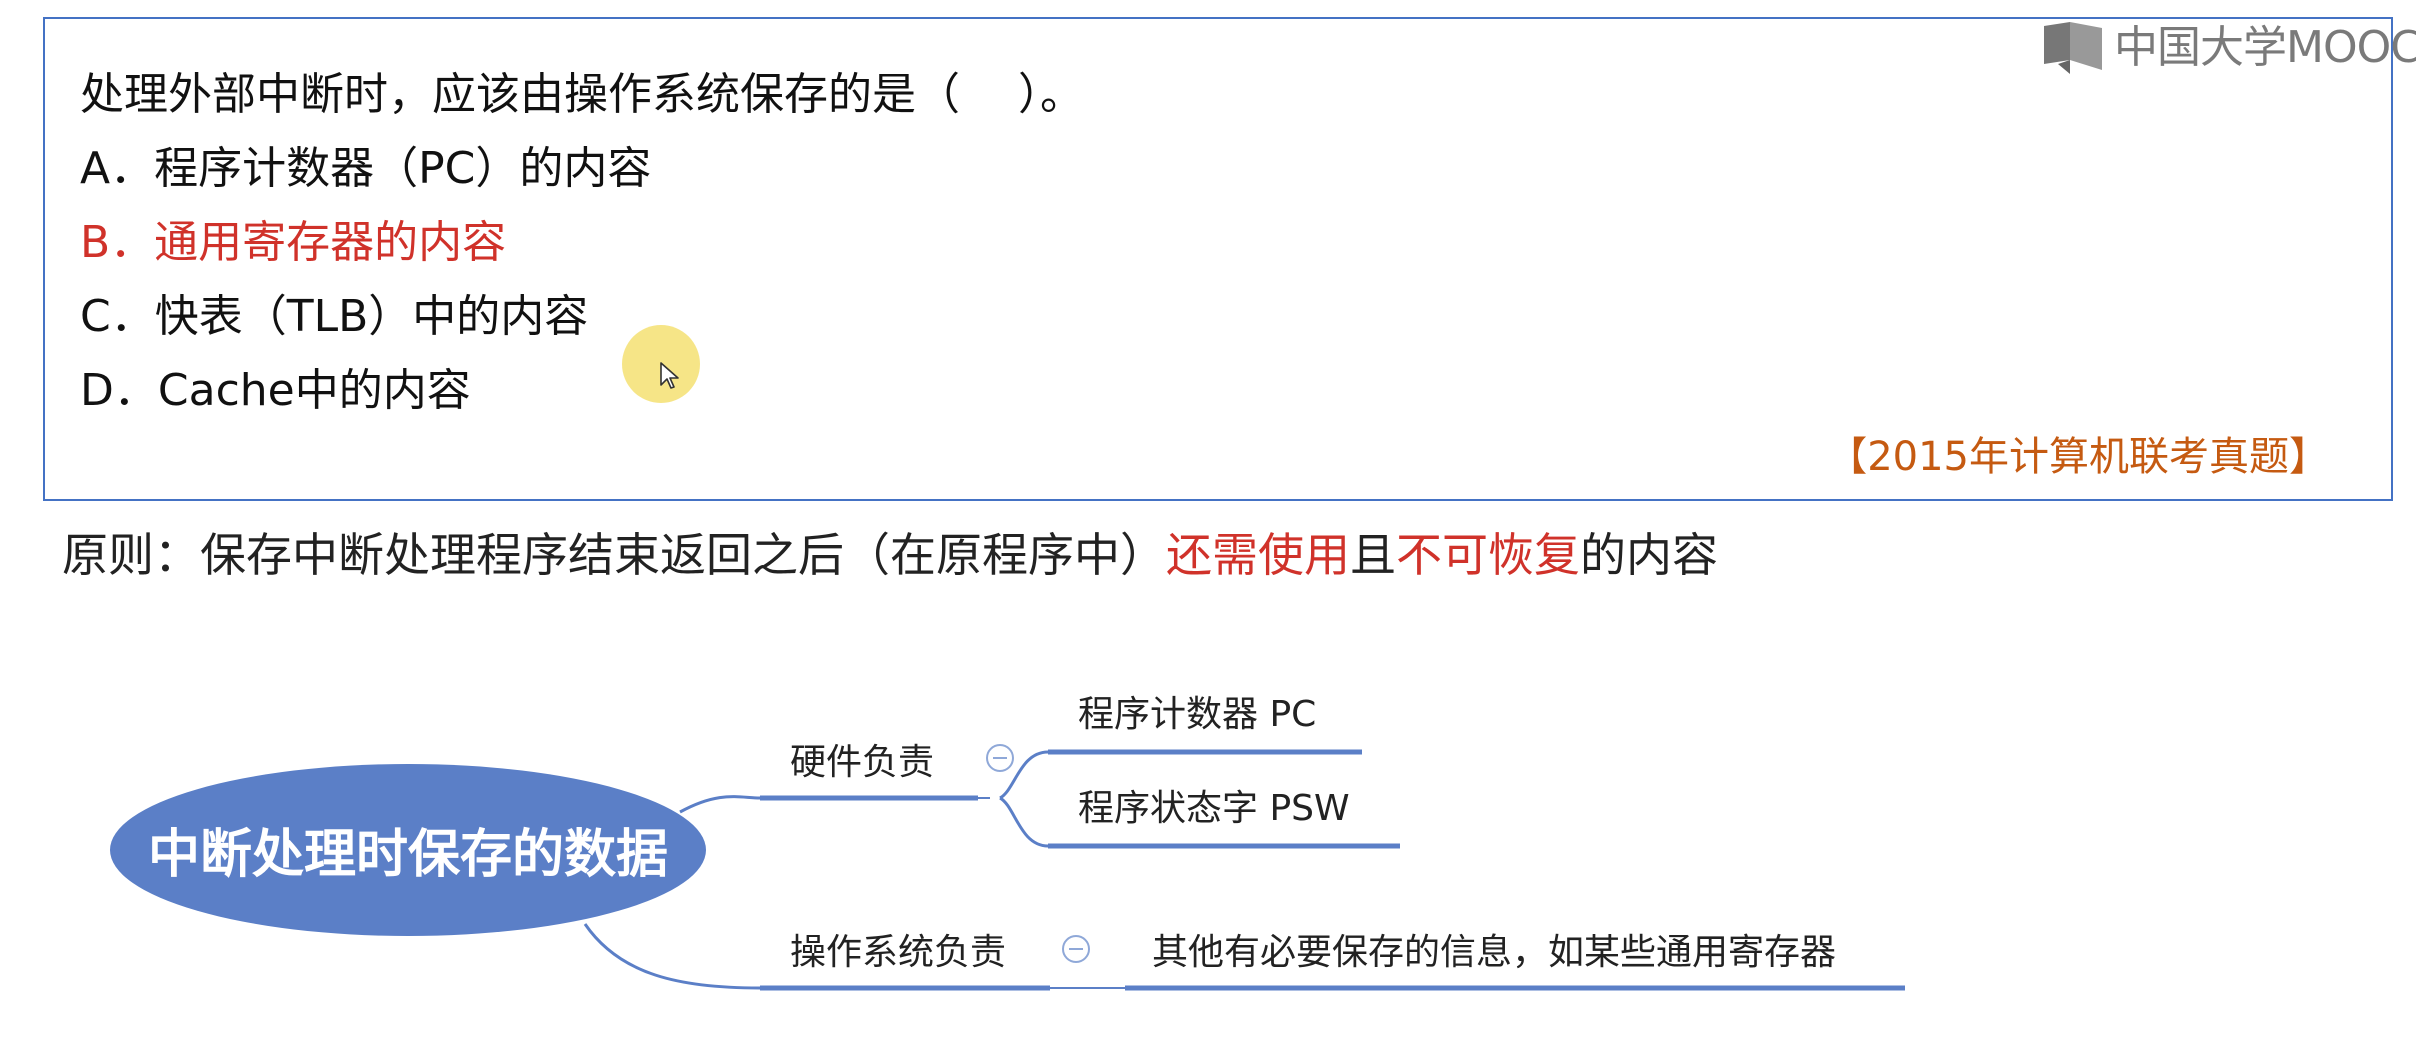 The width and height of the screenshot is (2416, 1062). What do you see at coordinates (862, 762) in the screenshot?
I see `branch-hardware-label: 硬件负责` at bounding box center [862, 762].